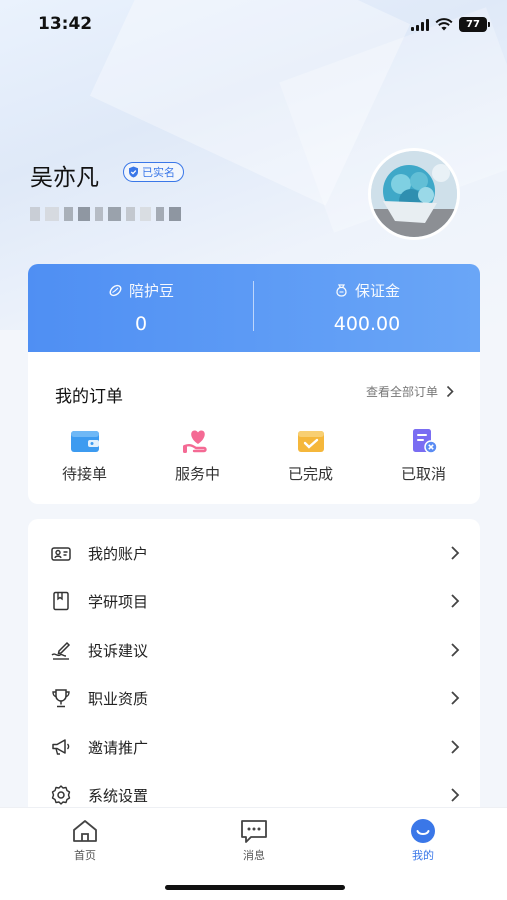  Describe the element at coordinates (85, 855) in the screenshot. I see `tab-label: 首页` at that location.